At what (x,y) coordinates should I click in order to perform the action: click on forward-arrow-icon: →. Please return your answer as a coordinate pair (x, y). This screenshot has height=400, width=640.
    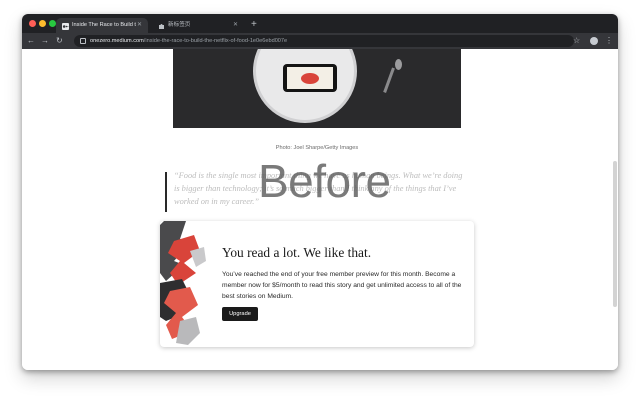
    Looking at the image, I should click on (45, 41).